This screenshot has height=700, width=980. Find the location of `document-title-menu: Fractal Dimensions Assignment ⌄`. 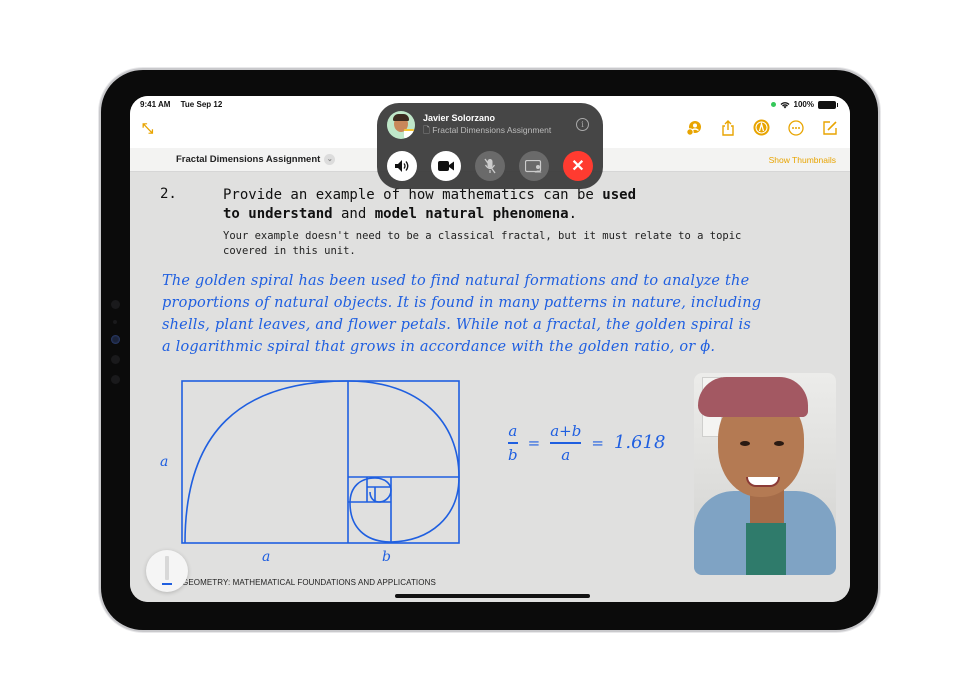

document-title-menu: Fractal Dimensions Assignment ⌄ is located at coordinates (256, 160).